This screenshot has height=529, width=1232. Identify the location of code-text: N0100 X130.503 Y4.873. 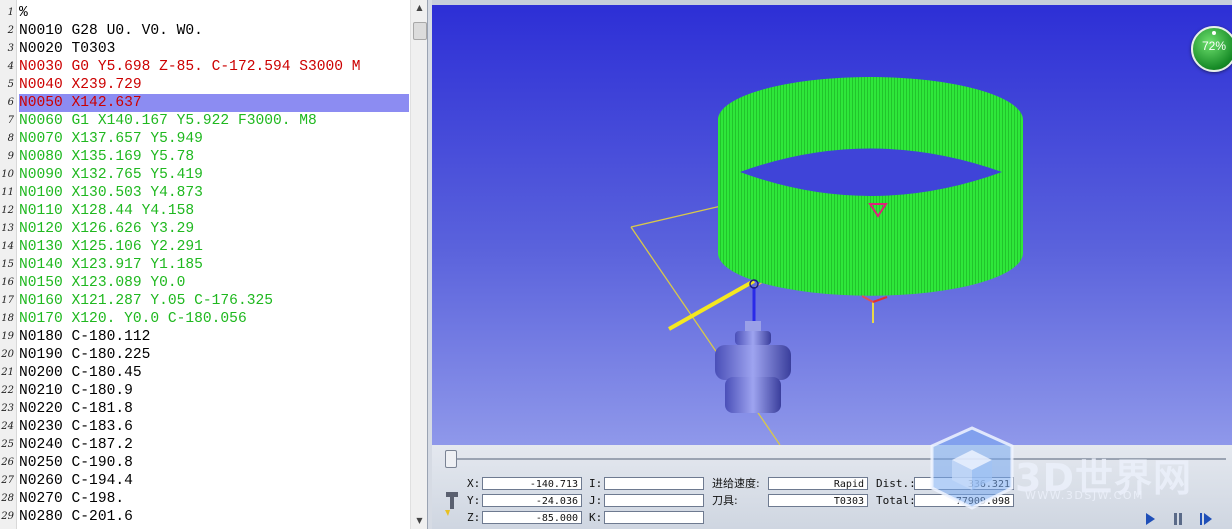
(111, 193).